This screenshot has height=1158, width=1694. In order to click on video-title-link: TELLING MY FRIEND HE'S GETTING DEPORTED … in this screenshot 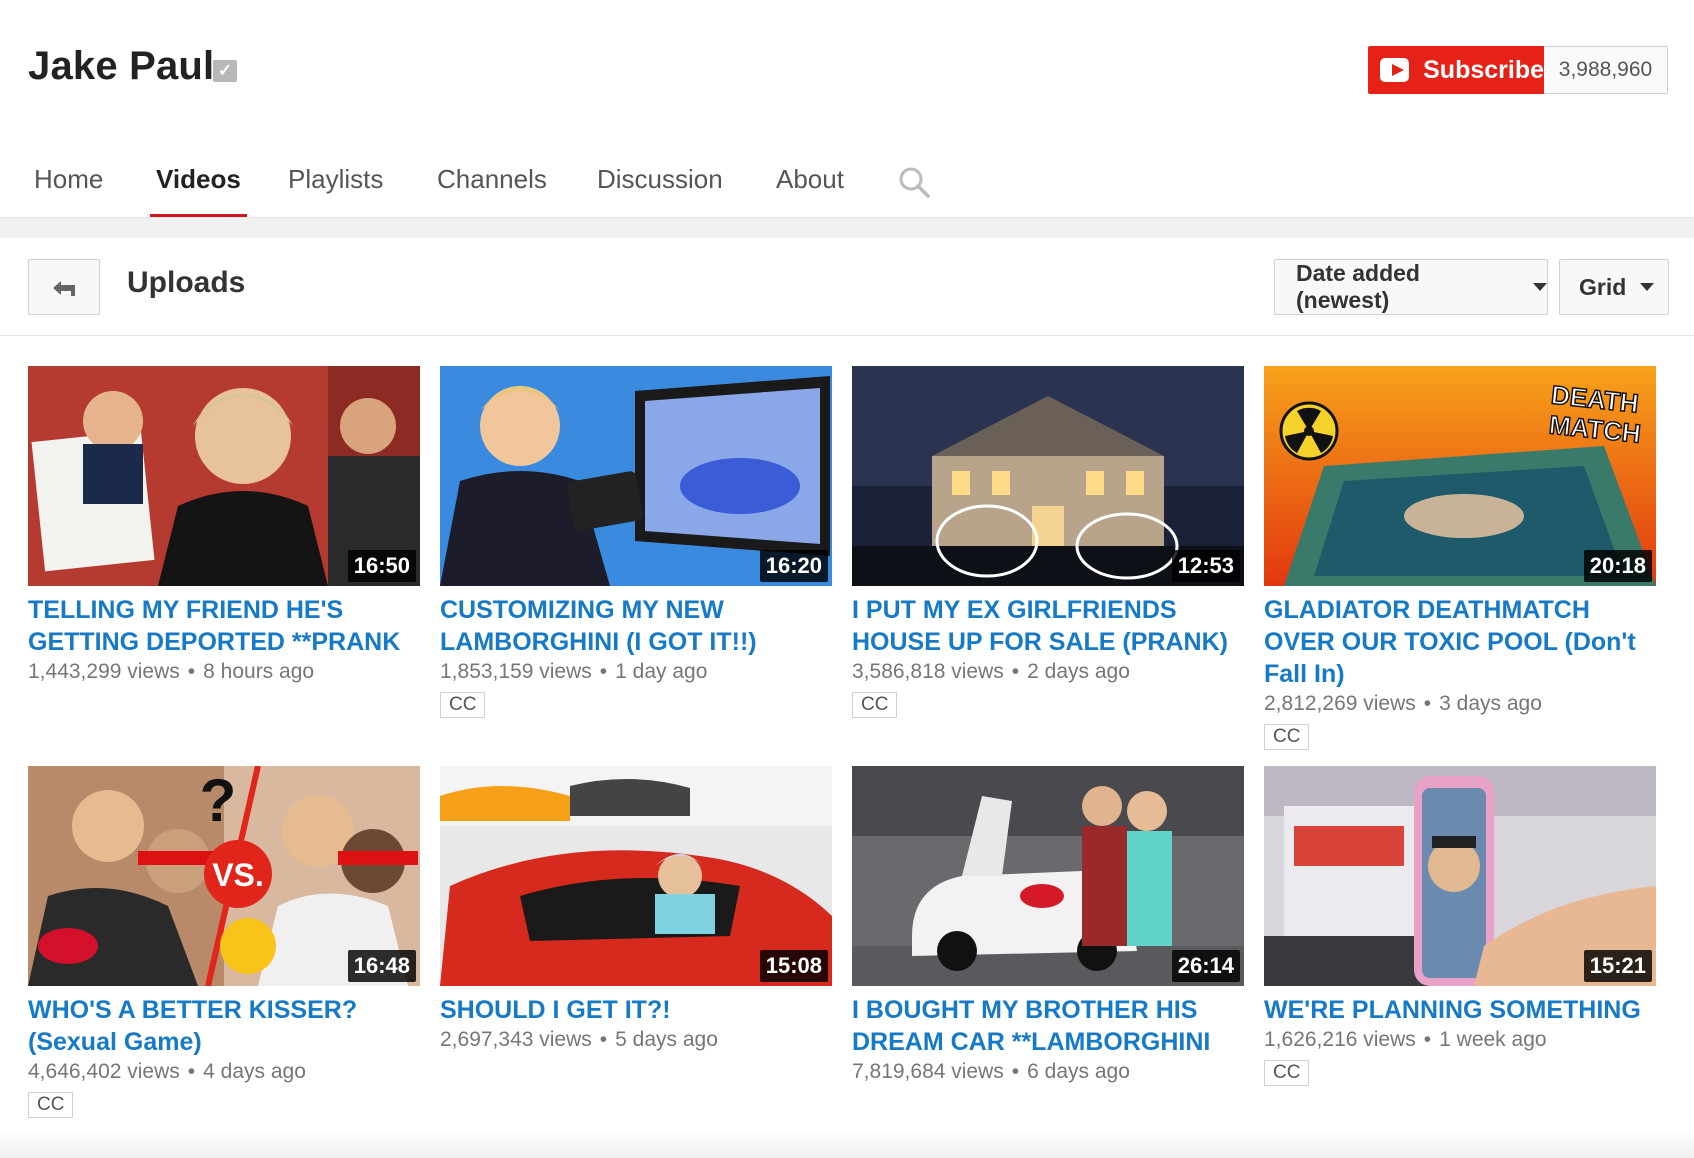, I will do `click(224, 626)`.